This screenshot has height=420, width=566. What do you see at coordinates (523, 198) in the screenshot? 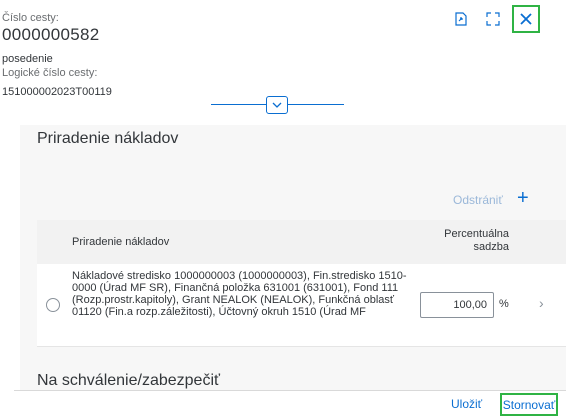
I see `add-button: +` at bounding box center [523, 198].